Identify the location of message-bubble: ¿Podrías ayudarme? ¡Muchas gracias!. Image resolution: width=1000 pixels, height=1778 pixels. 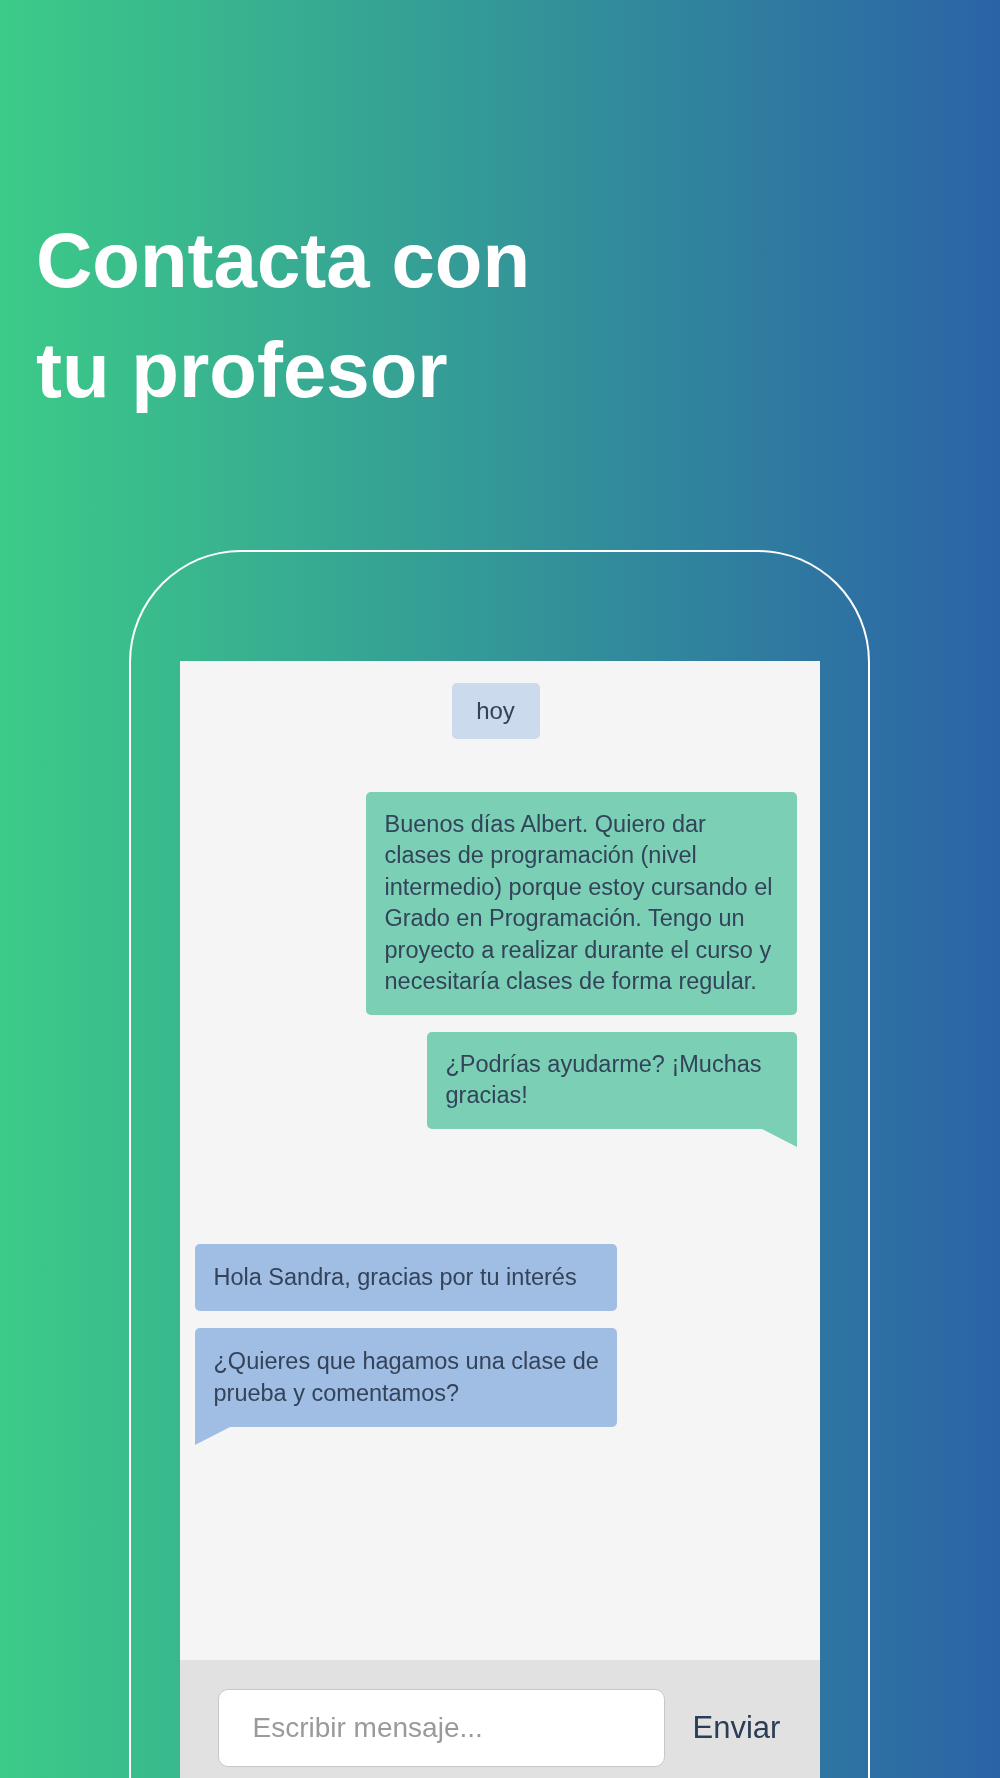
(611, 1080).